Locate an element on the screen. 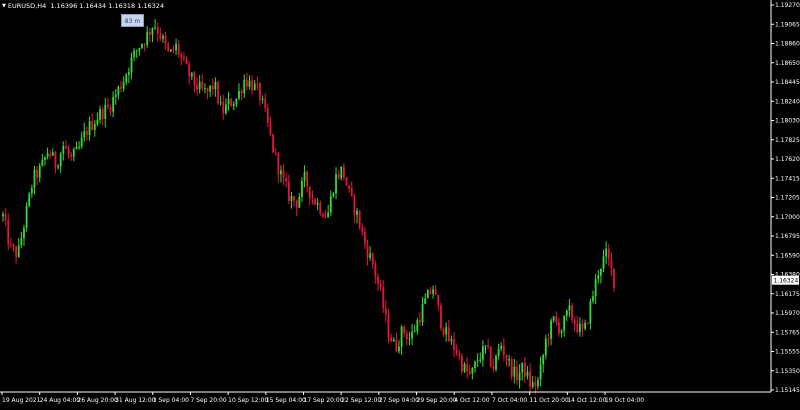 This screenshot has width=800, height=410. time-tick-label: 27 Sep 04:00 is located at coordinates (399, 400).